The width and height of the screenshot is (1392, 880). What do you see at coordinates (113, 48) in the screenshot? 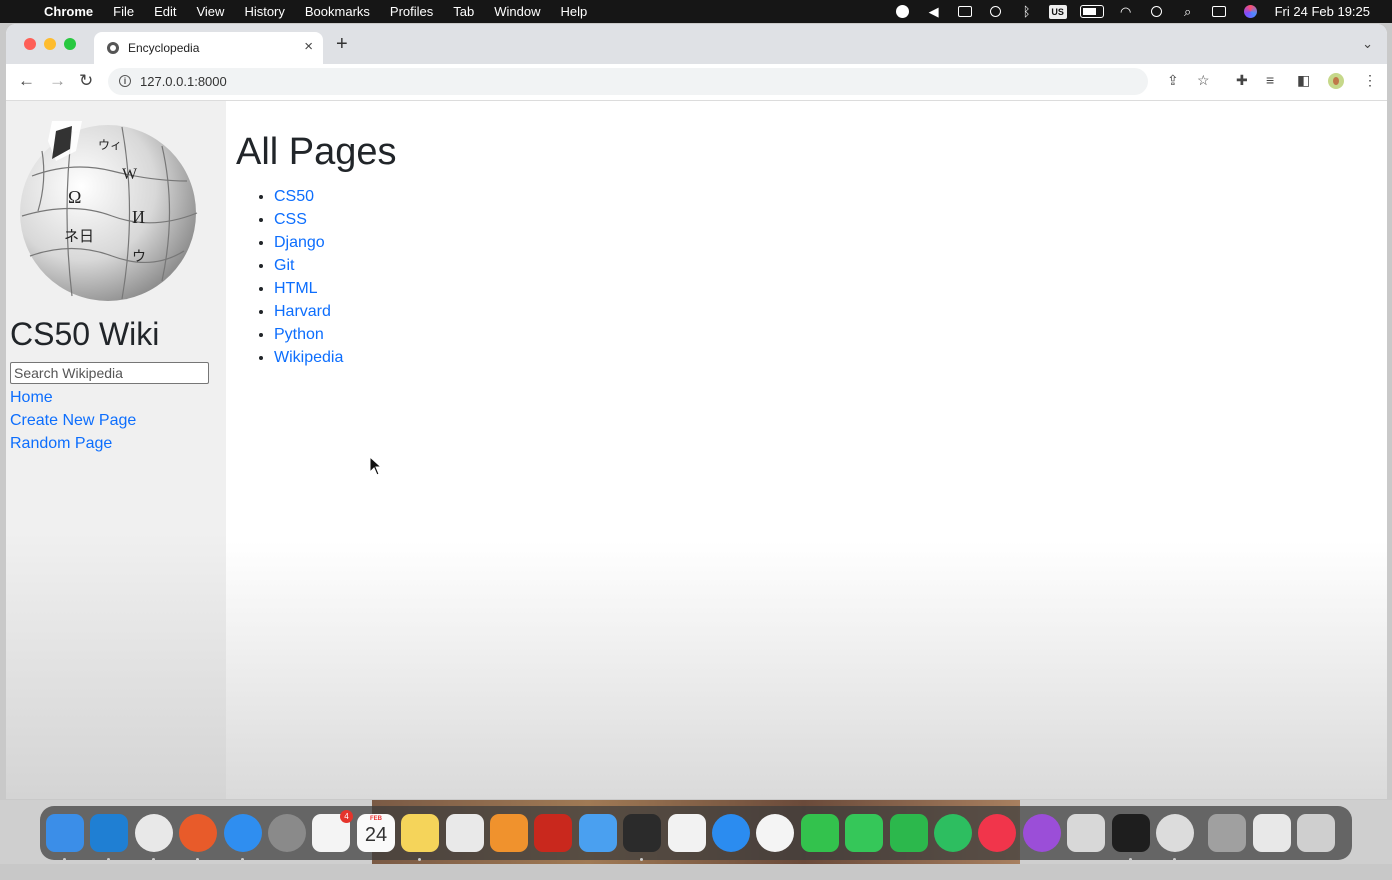
I see `globe-icon` at bounding box center [113, 48].